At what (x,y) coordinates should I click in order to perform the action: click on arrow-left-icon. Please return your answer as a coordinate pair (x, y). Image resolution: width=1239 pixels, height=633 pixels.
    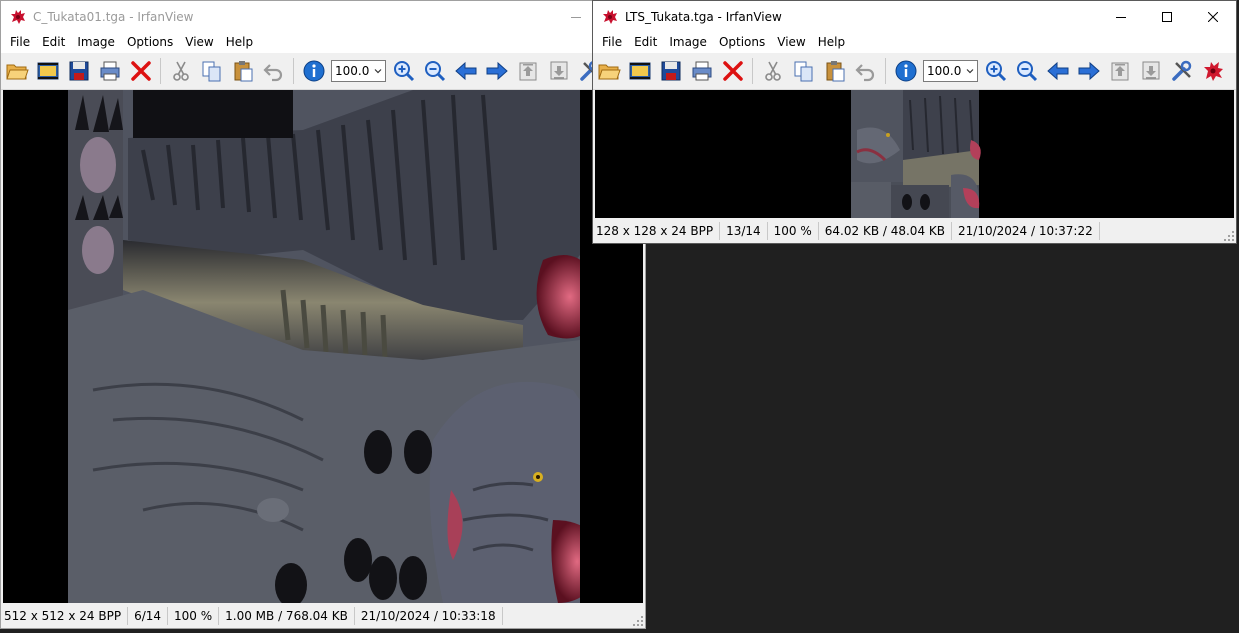
    Looking at the image, I should click on (1058, 71).